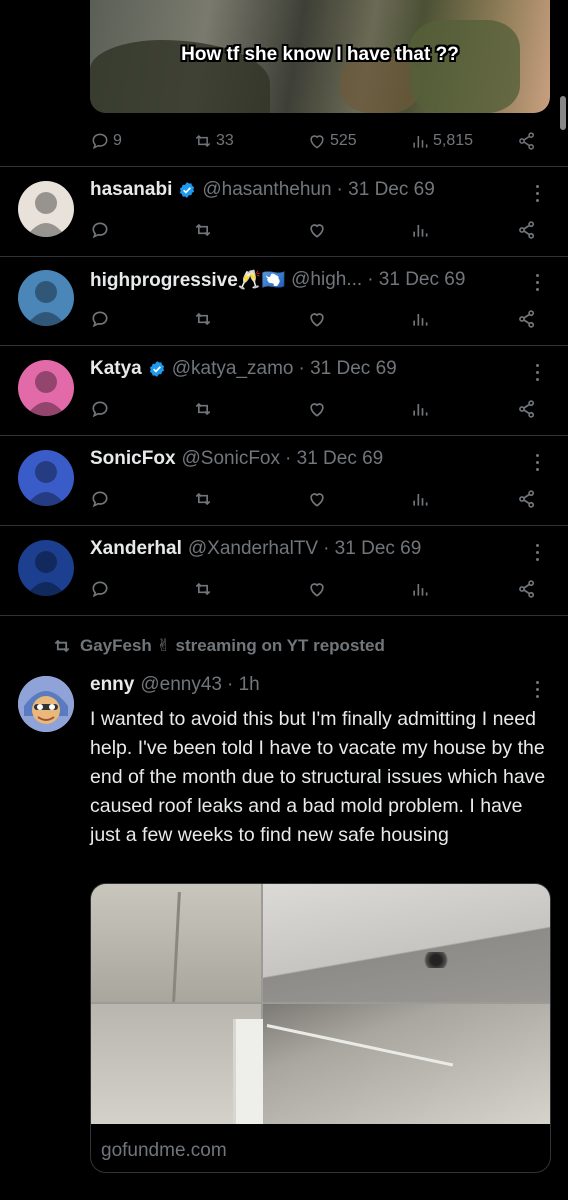 The width and height of the screenshot is (568, 1200). I want to click on author-name: hasanabi, so click(131, 190).